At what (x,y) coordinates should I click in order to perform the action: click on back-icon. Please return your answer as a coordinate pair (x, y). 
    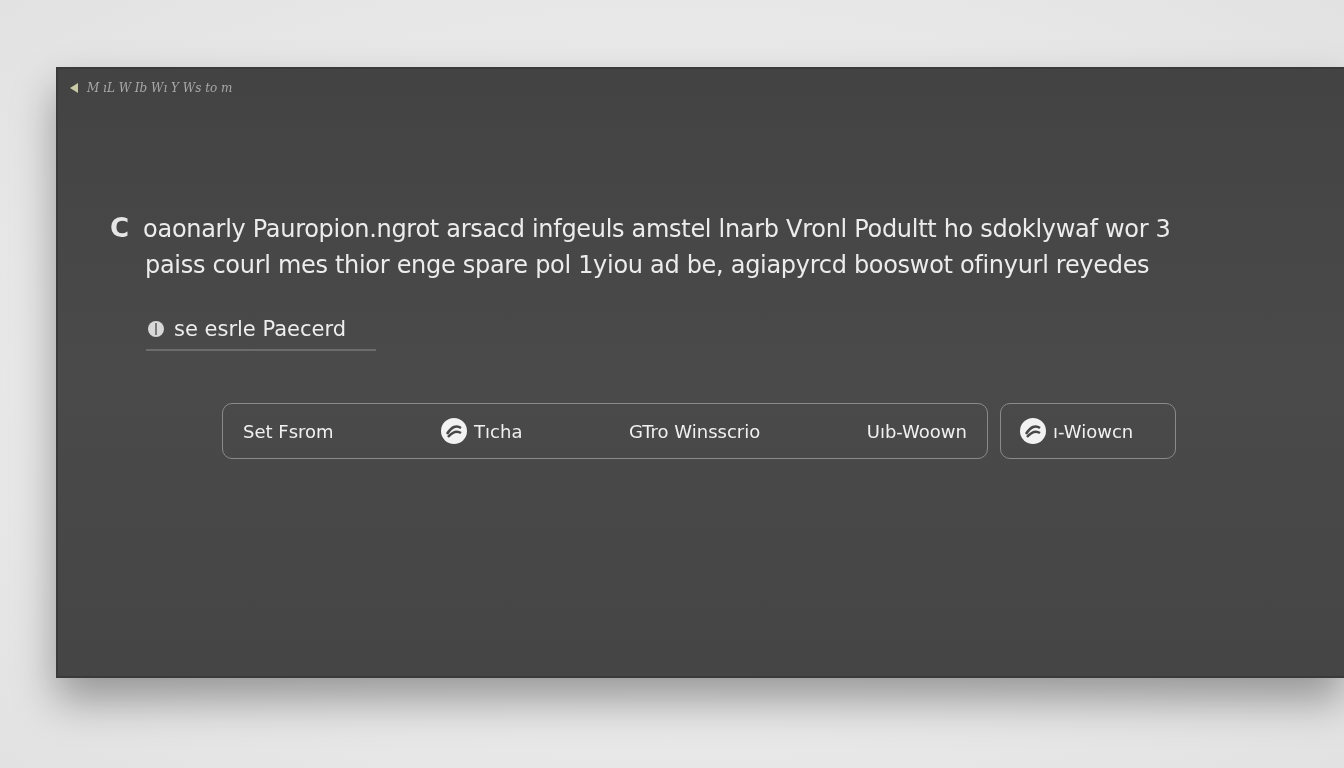
    Looking at the image, I should click on (74, 88).